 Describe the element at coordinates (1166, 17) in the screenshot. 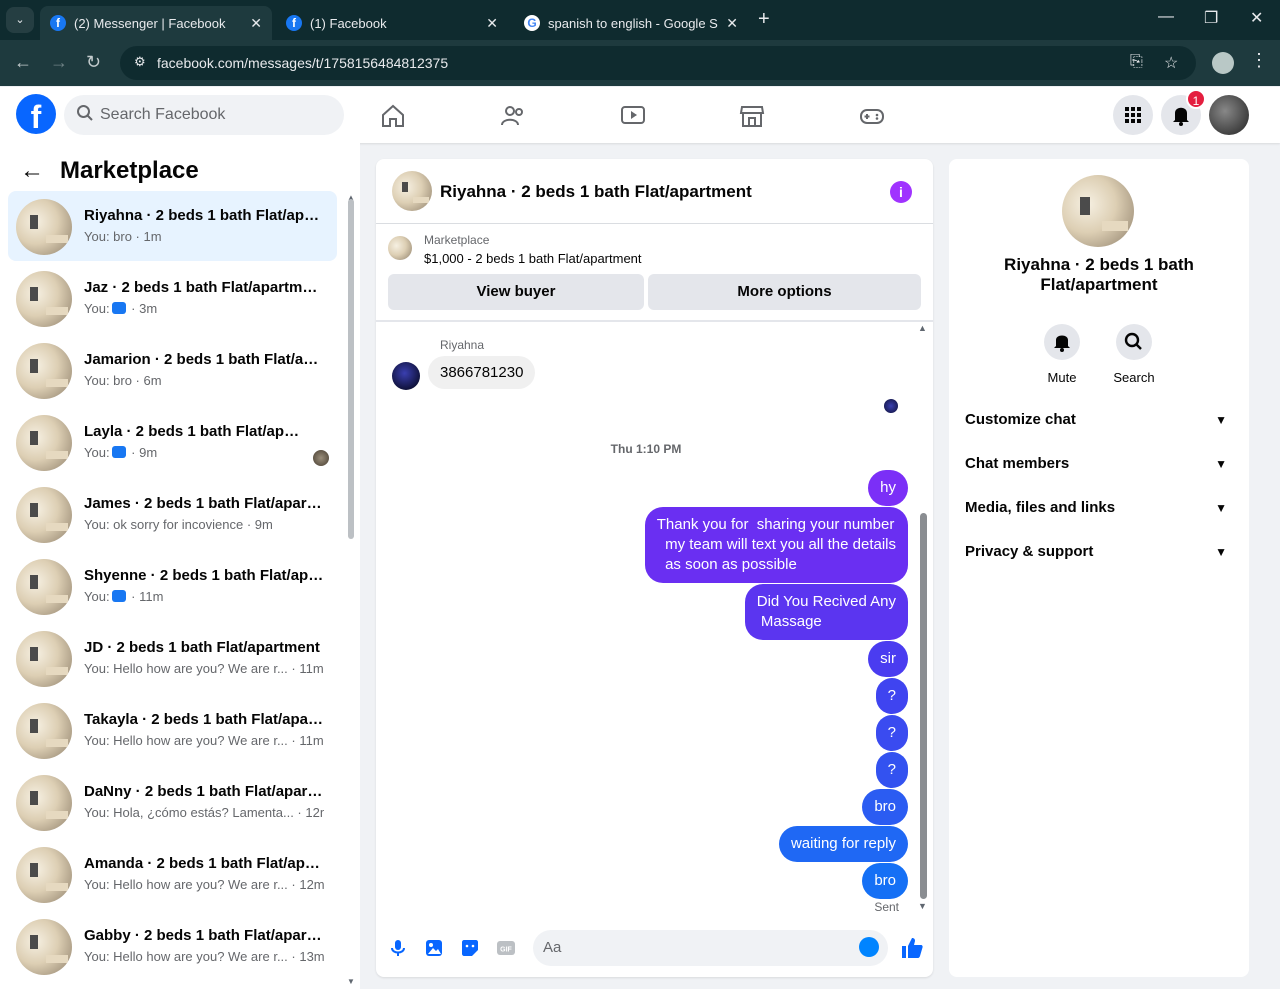

I see `minimize-icon: —` at that location.